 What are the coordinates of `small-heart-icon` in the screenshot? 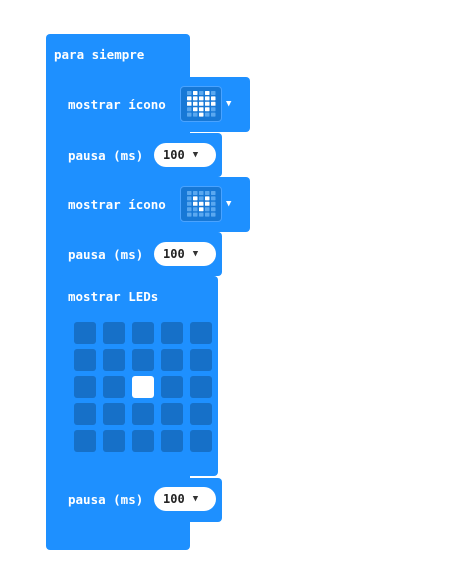 It's located at (201, 204).